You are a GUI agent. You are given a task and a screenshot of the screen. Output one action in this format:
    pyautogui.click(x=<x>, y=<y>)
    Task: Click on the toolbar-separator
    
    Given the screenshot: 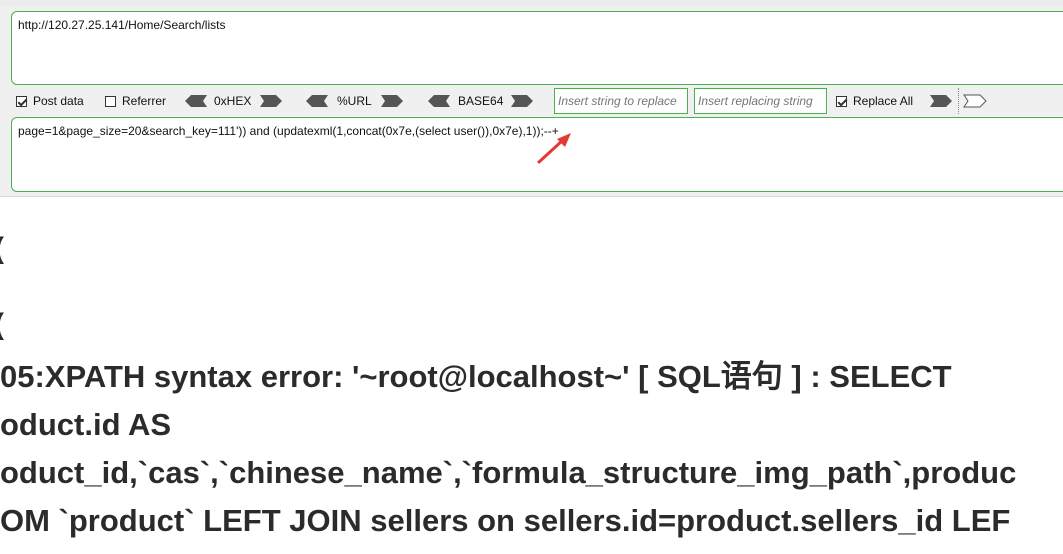 What is the action you would take?
    pyautogui.click(x=958, y=101)
    